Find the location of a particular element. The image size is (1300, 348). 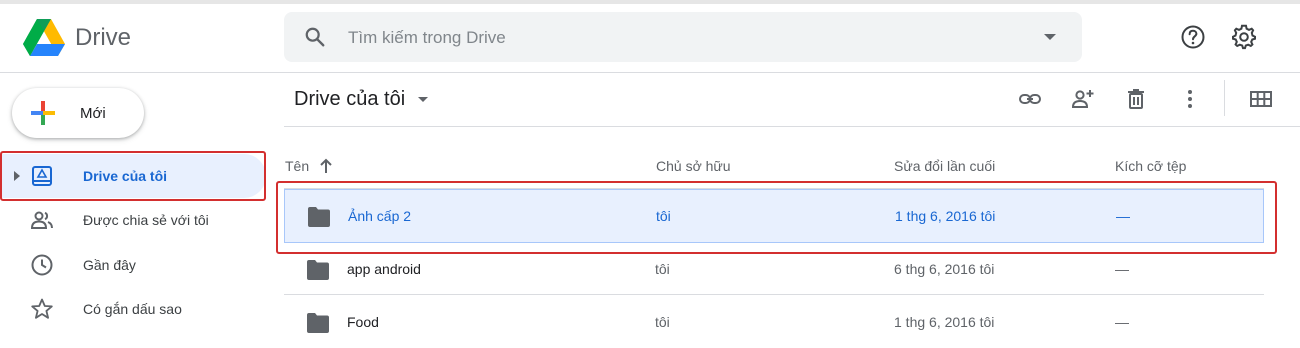

sidebar-item-recent: Gần đây is located at coordinates (133, 265).